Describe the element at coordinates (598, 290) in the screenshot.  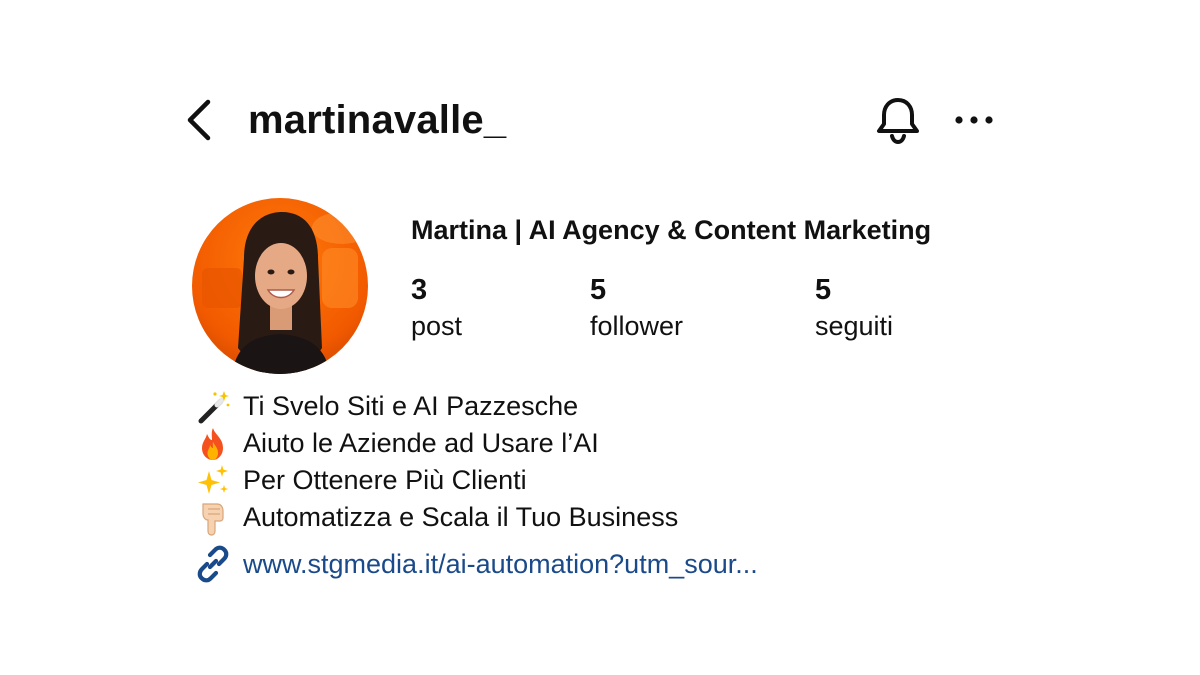
I see `stat-followers-count: 5` at that location.